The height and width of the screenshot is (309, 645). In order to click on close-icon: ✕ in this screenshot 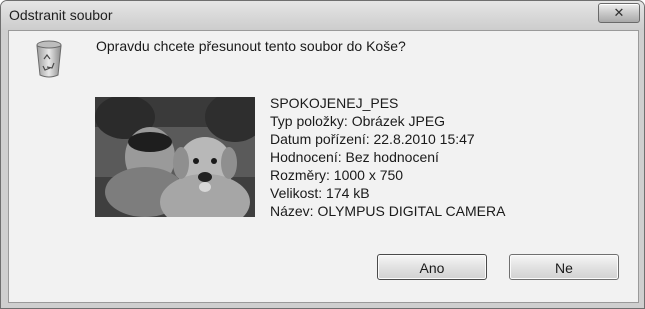, I will do `click(619, 12)`.